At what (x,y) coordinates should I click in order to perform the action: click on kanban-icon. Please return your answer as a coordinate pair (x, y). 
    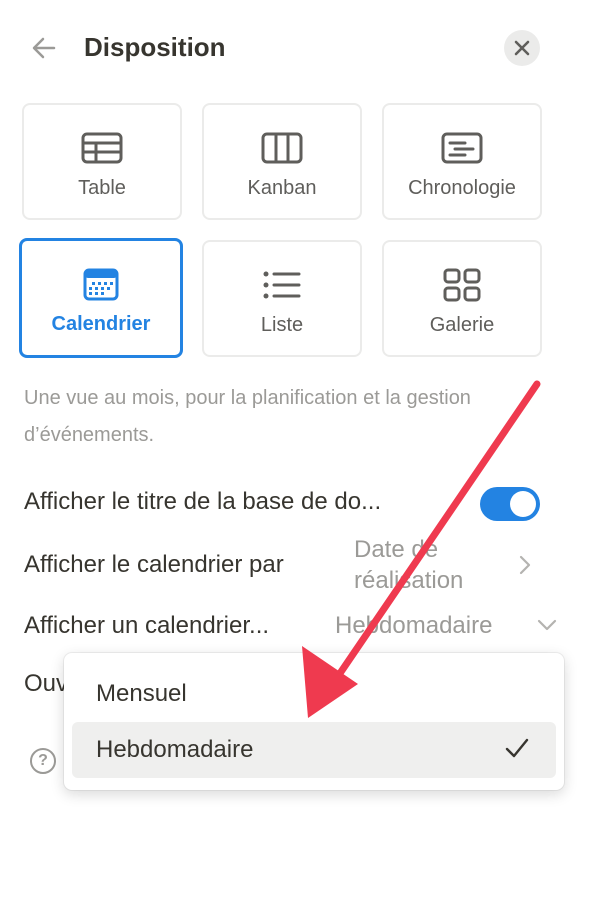
    Looking at the image, I should click on (282, 148).